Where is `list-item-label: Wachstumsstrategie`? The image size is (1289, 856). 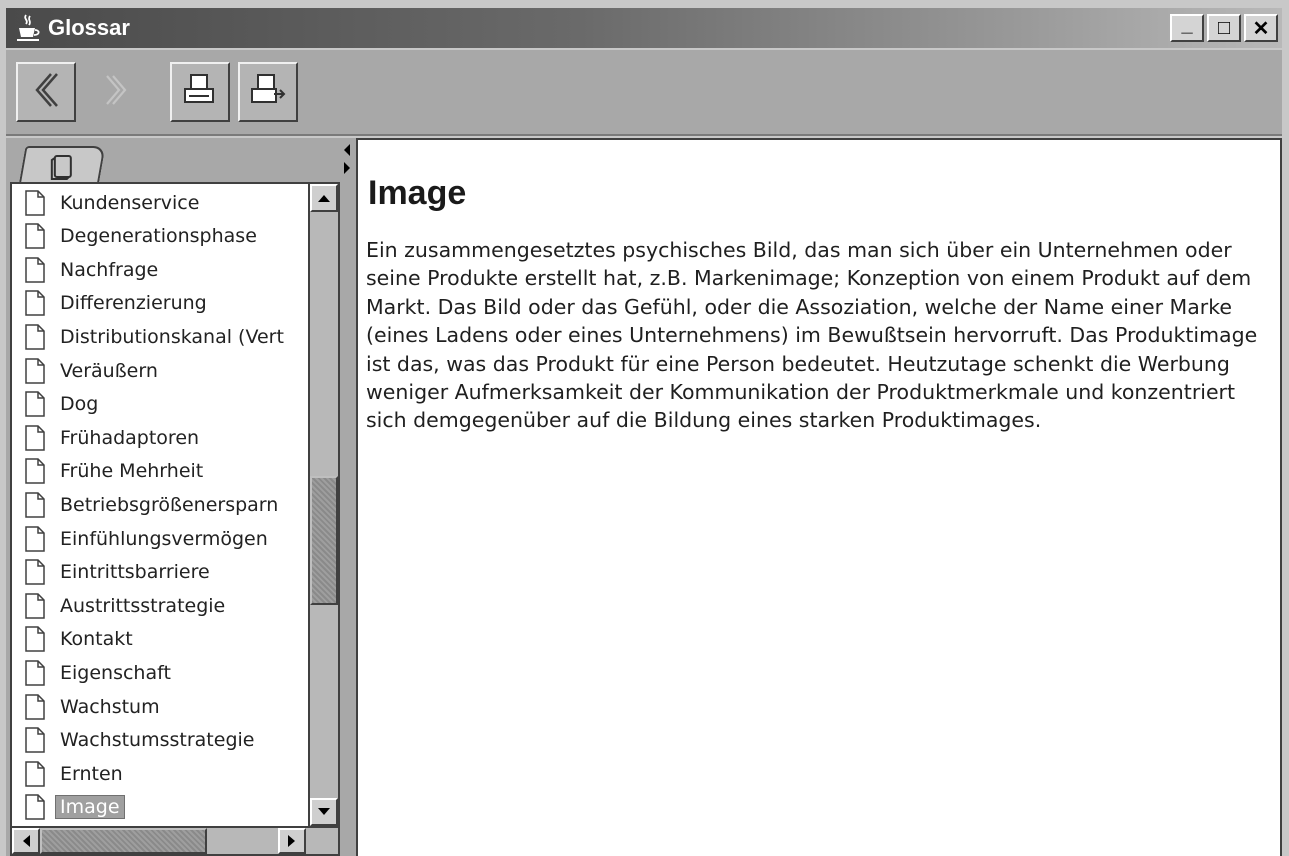 list-item-label: Wachstumsstrategie is located at coordinates (157, 740).